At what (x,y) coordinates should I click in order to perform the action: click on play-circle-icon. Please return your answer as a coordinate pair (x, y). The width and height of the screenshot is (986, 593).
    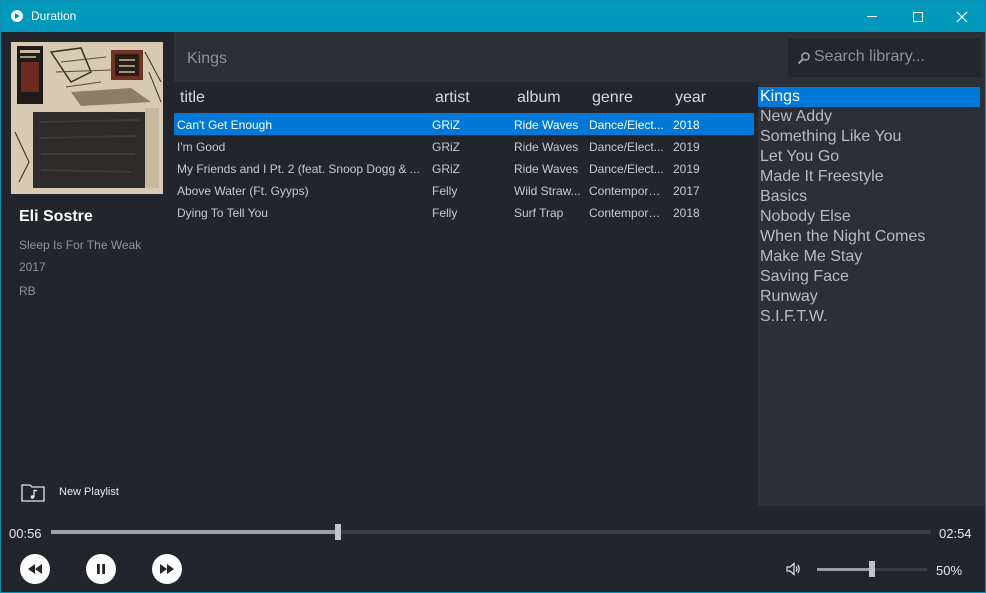
    Looking at the image, I should click on (17, 16).